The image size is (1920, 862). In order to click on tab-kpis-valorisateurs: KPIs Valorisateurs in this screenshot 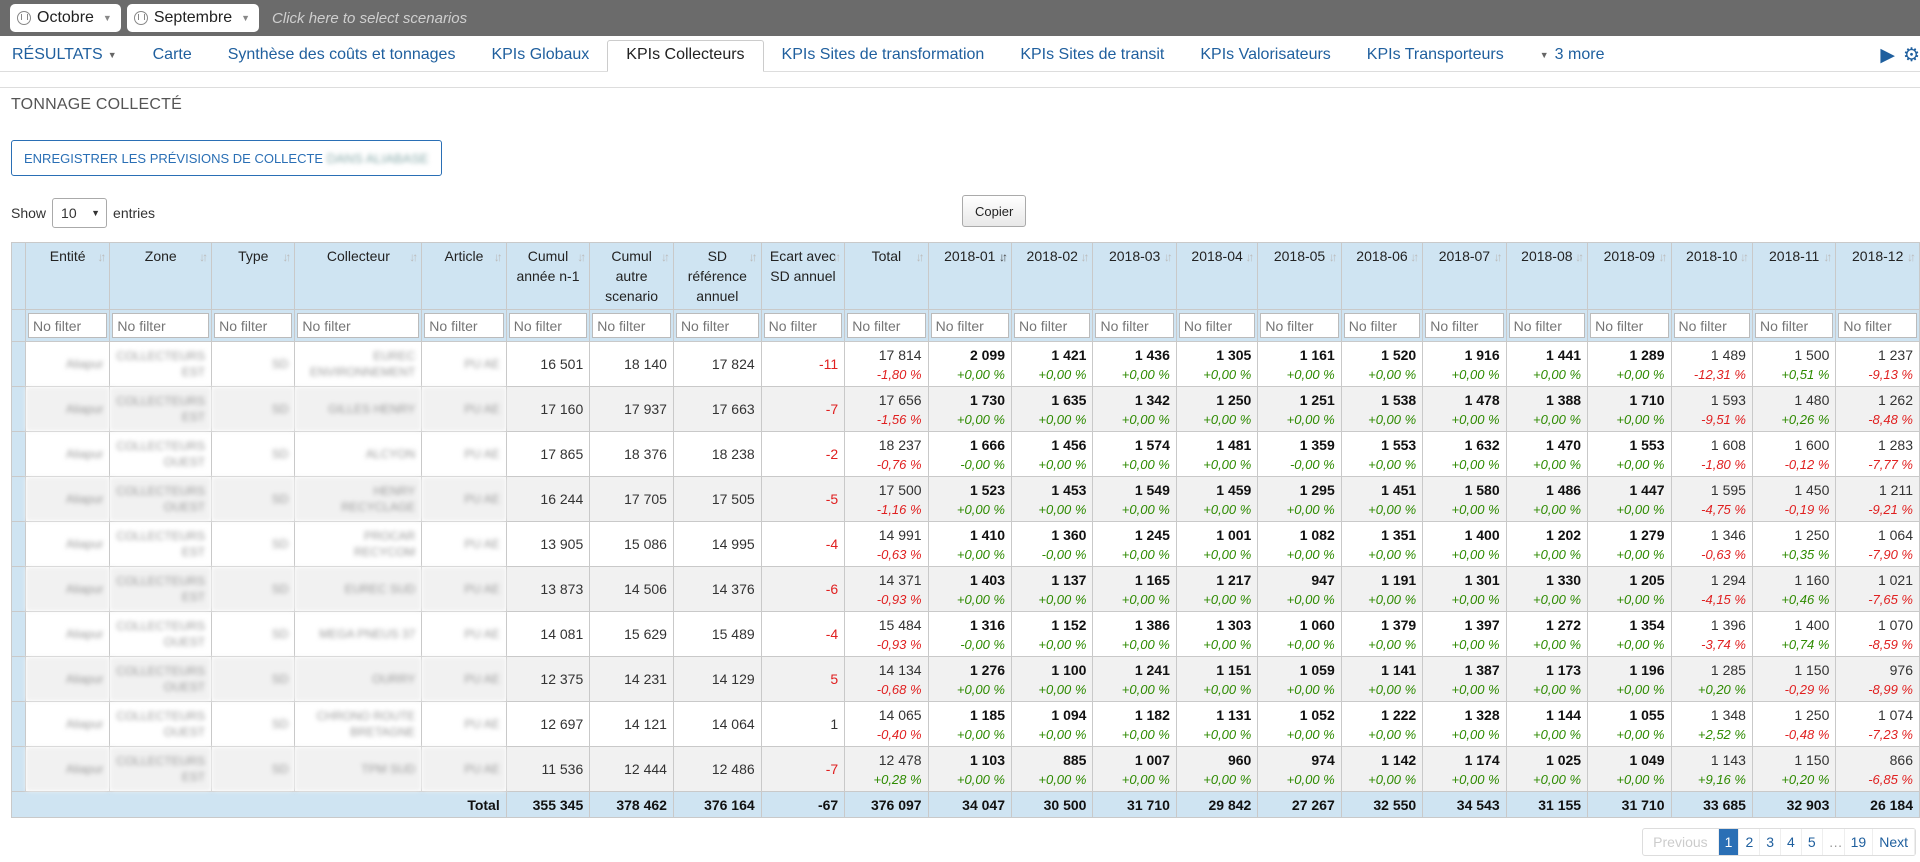, I will do `click(1265, 58)`.